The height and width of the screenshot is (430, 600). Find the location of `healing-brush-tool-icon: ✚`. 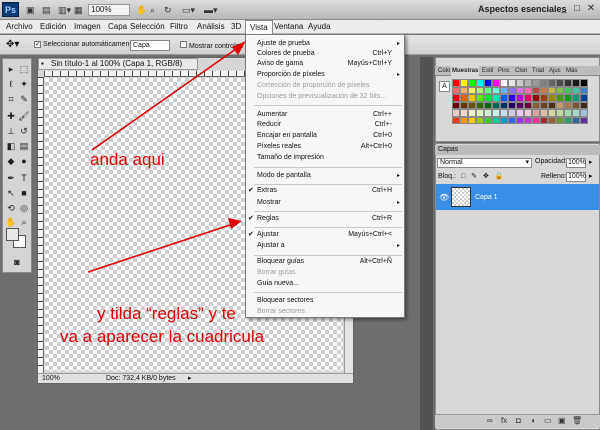

healing-brush-tool-icon: ✚ is located at coordinates (11, 116).